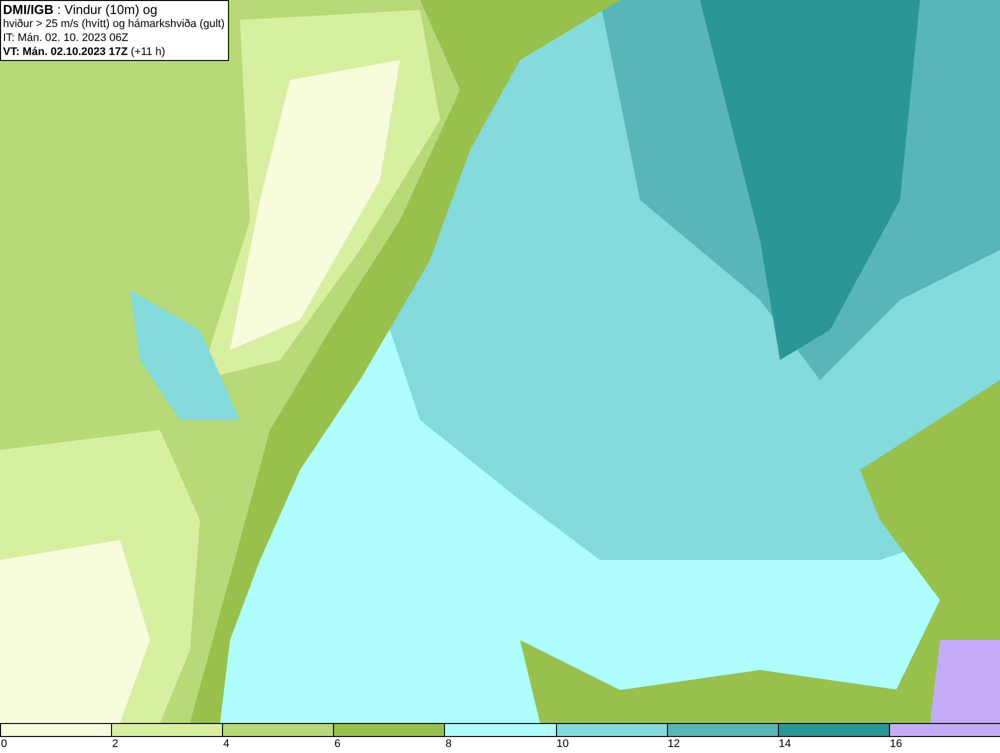 This screenshot has width=1000, height=753. I want to click on legend-label: 2, so click(115, 744).